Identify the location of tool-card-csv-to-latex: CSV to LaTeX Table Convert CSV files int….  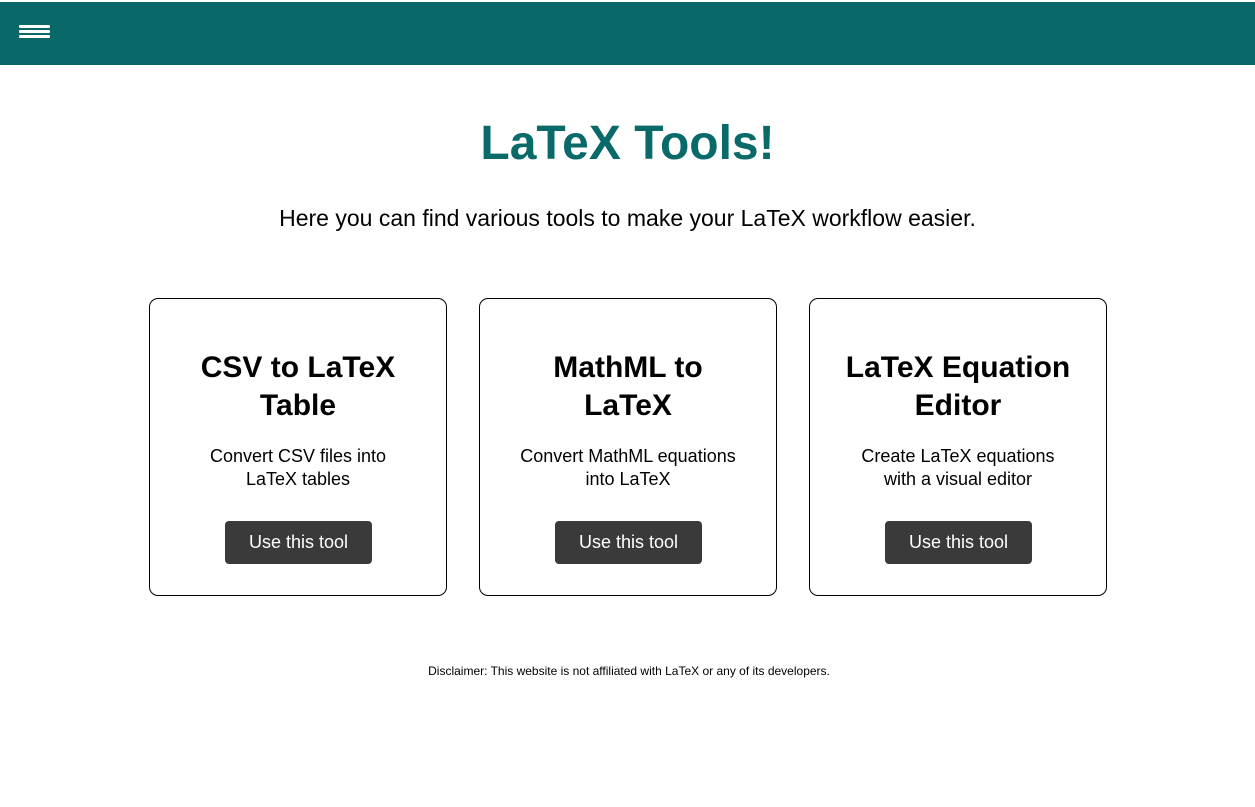
(298, 447).